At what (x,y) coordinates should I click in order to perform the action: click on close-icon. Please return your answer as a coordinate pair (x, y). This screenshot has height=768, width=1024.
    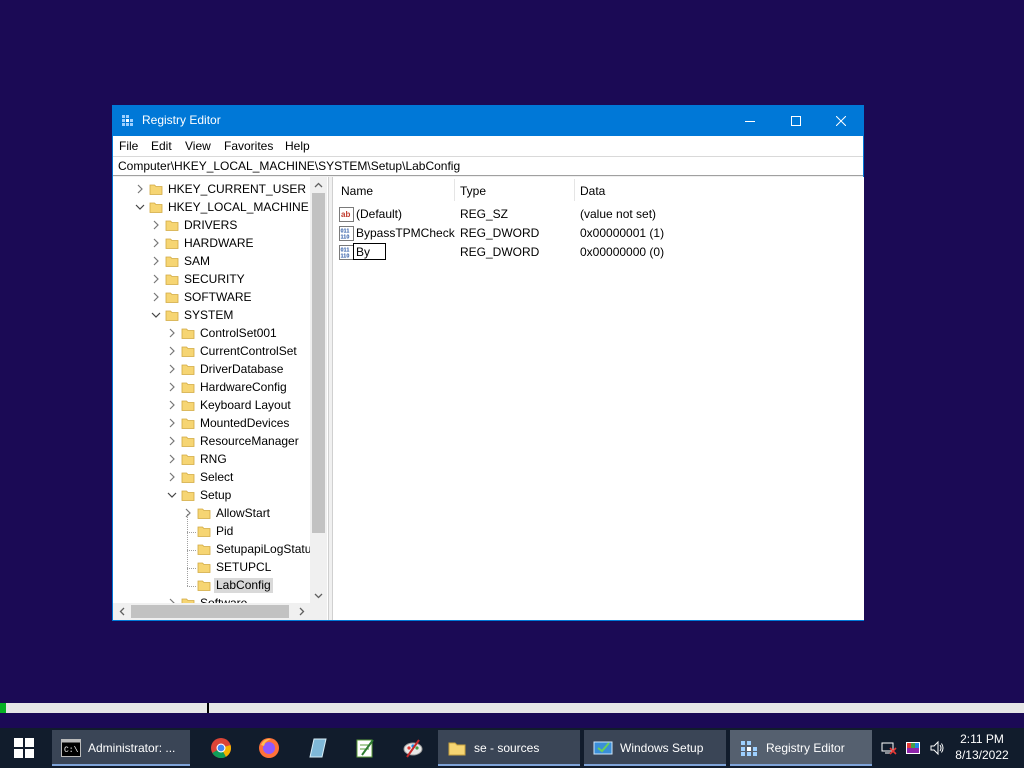
    Looking at the image, I should click on (841, 121).